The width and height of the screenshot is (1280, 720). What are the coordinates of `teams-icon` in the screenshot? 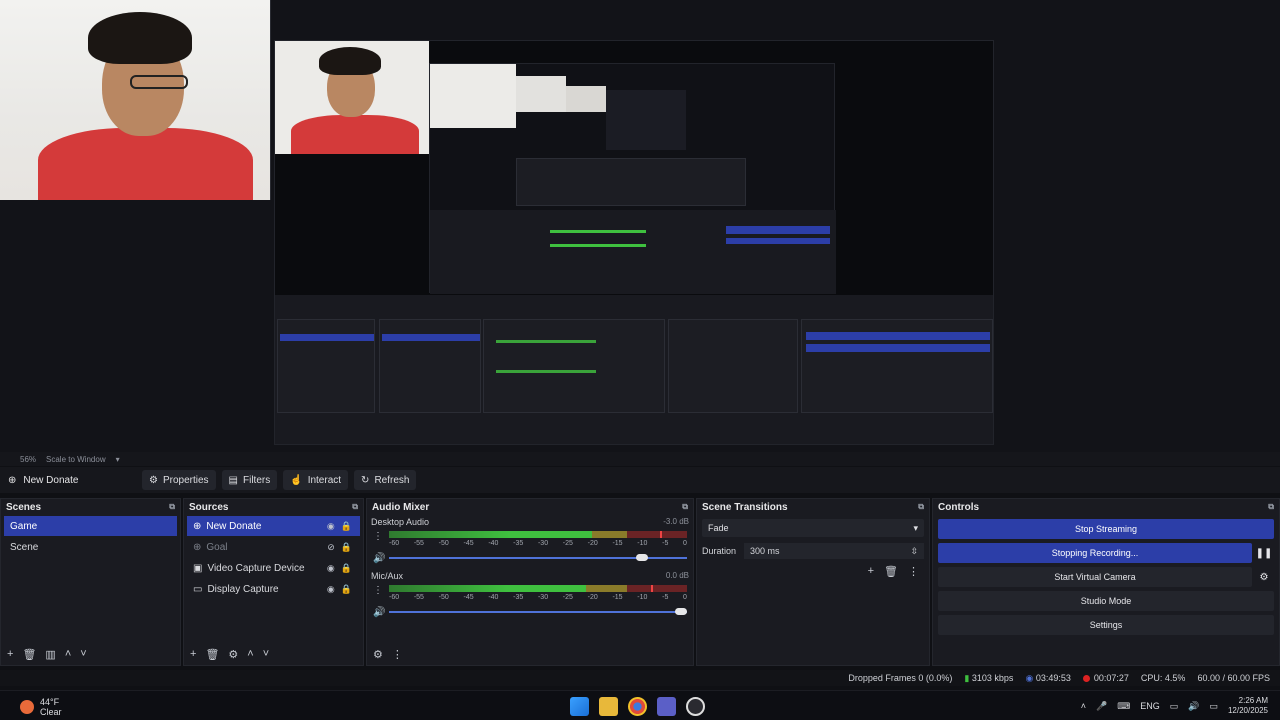 It's located at (666, 706).